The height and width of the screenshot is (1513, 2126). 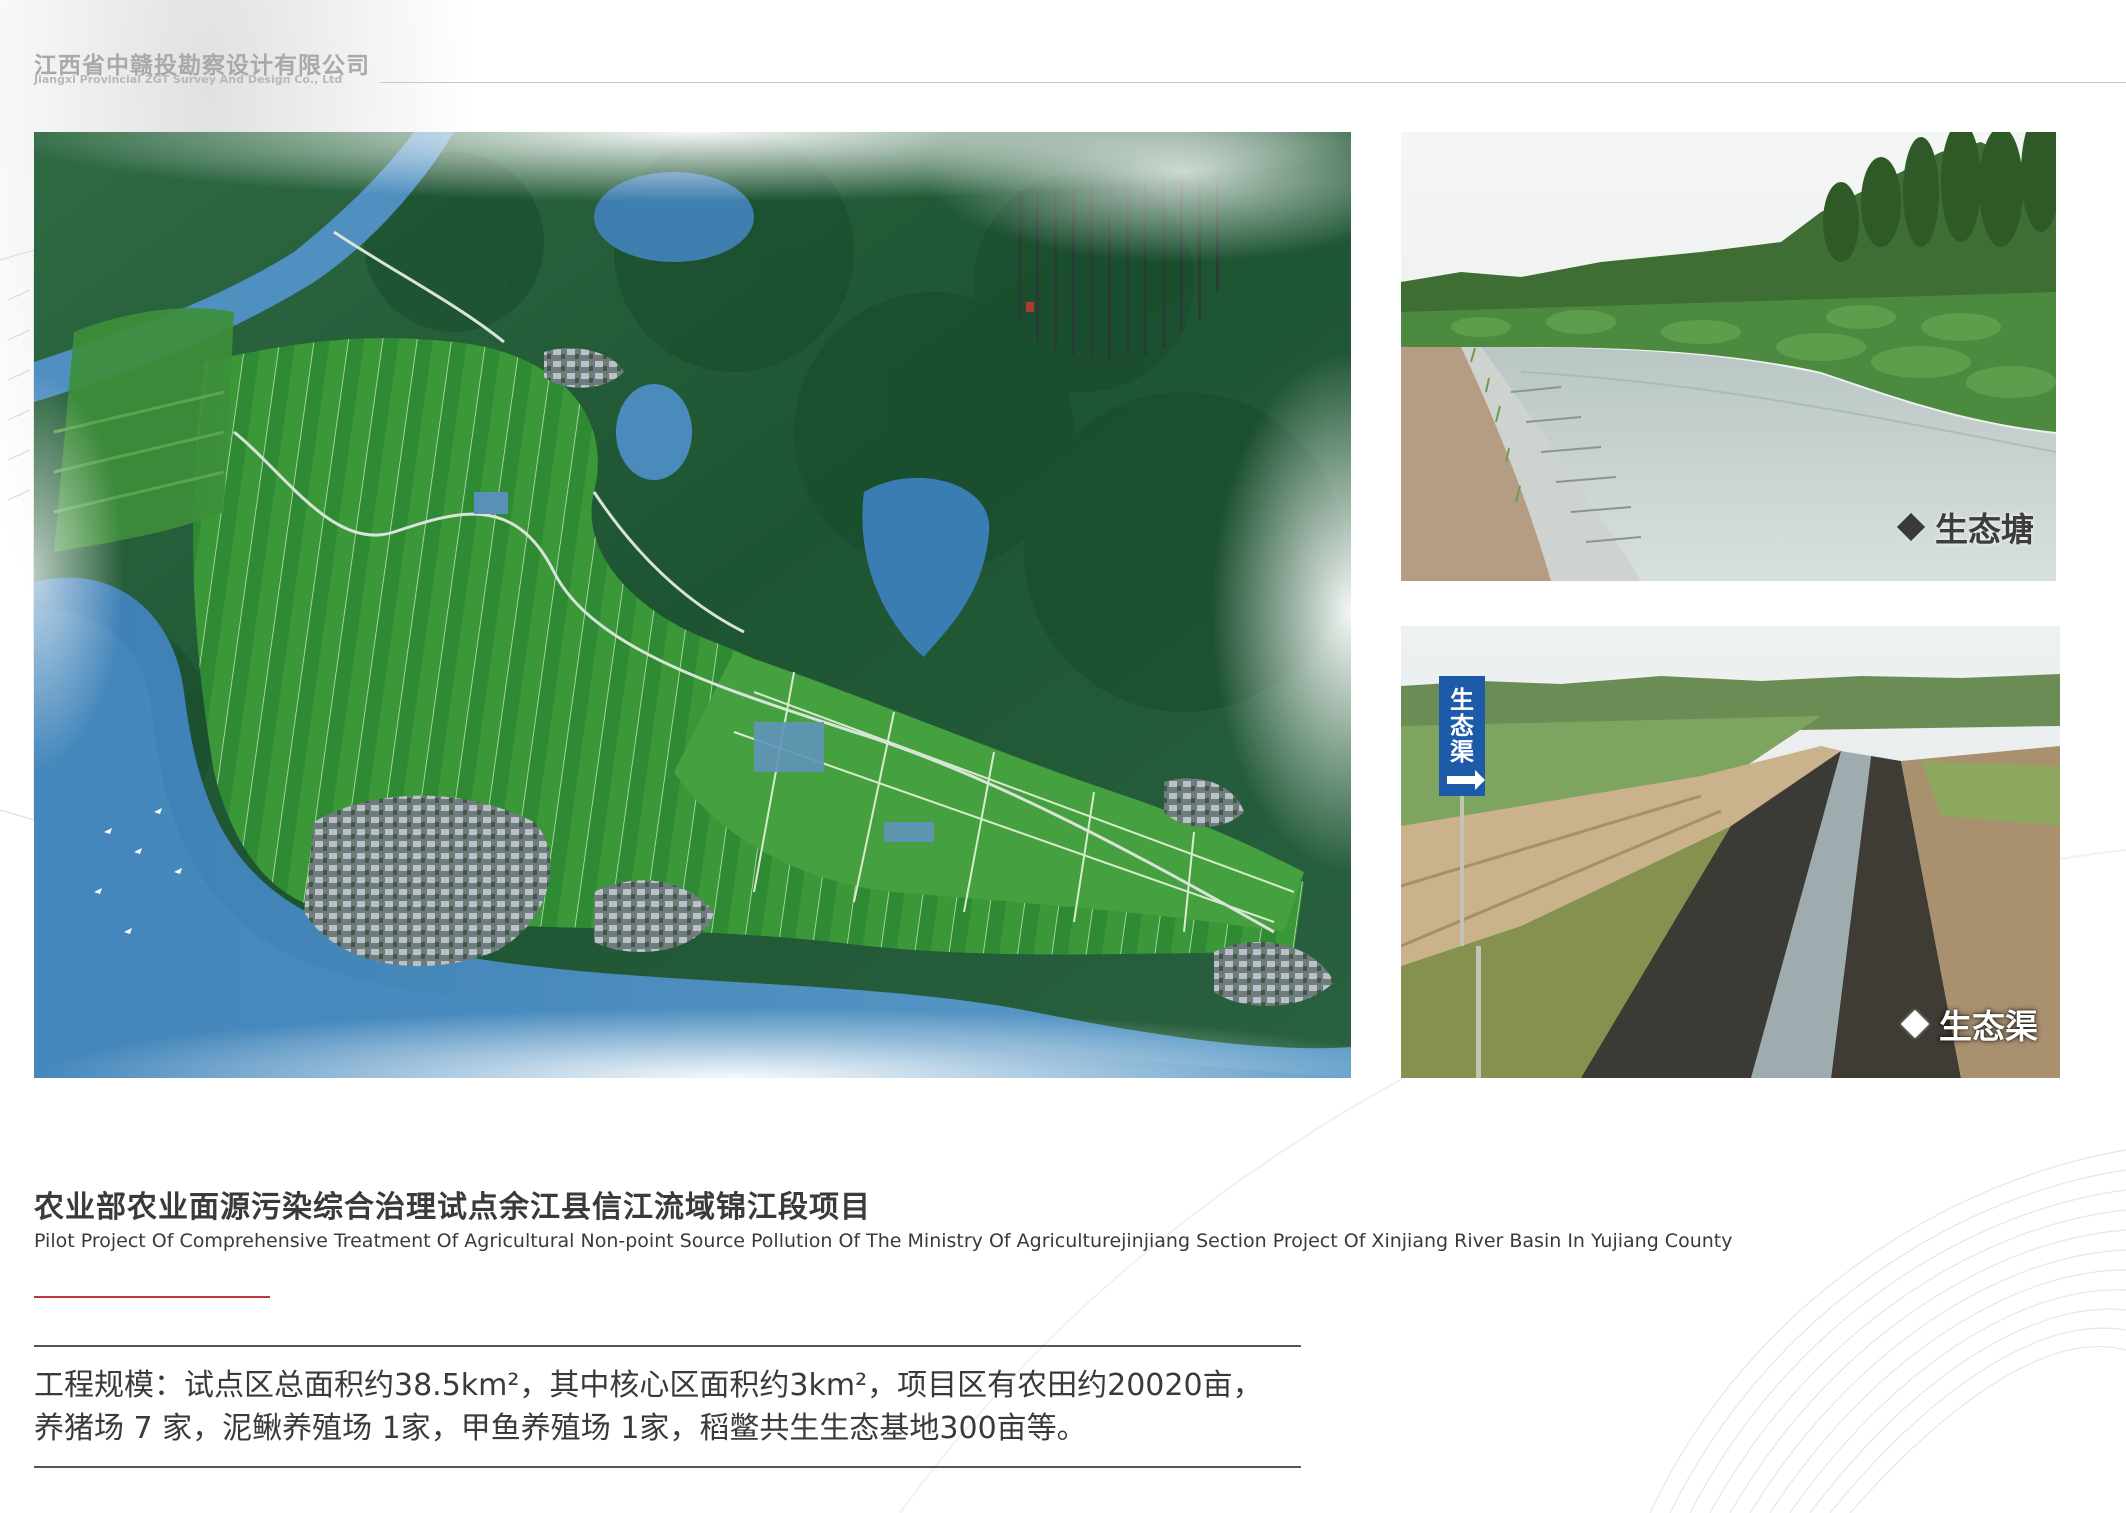 What do you see at coordinates (1728, 356) in the screenshot?
I see `eco-pond-photo: 生态塘` at bounding box center [1728, 356].